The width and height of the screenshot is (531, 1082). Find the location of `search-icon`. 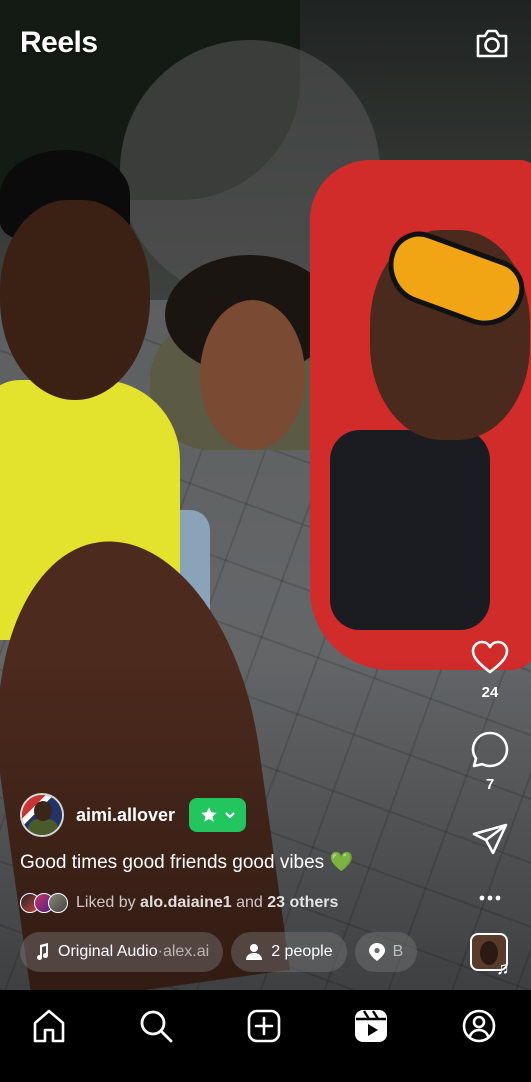

search-icon is located at coordinates (156, 1026).